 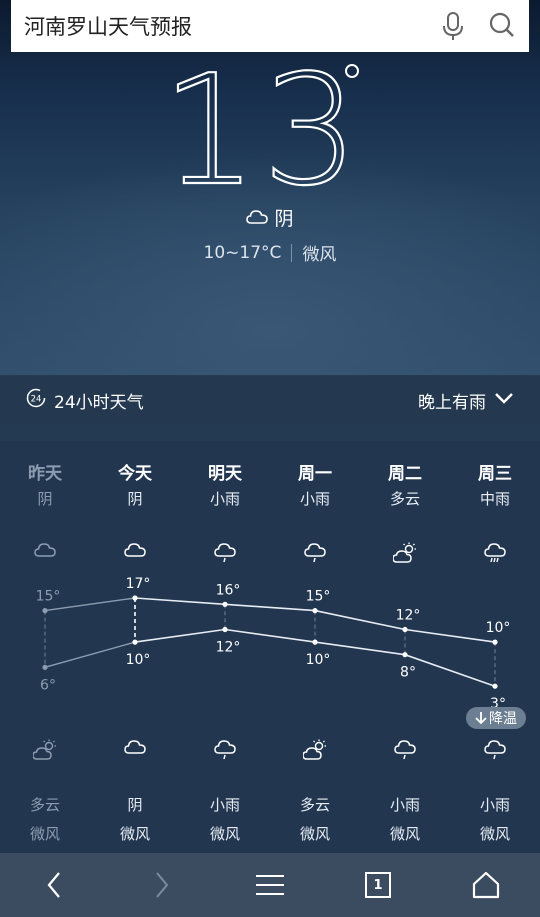 What do you see at coordinates (408, 616) in the screenshot?
I see `high-temp-label: 12°` at bounding box center [408, 616].